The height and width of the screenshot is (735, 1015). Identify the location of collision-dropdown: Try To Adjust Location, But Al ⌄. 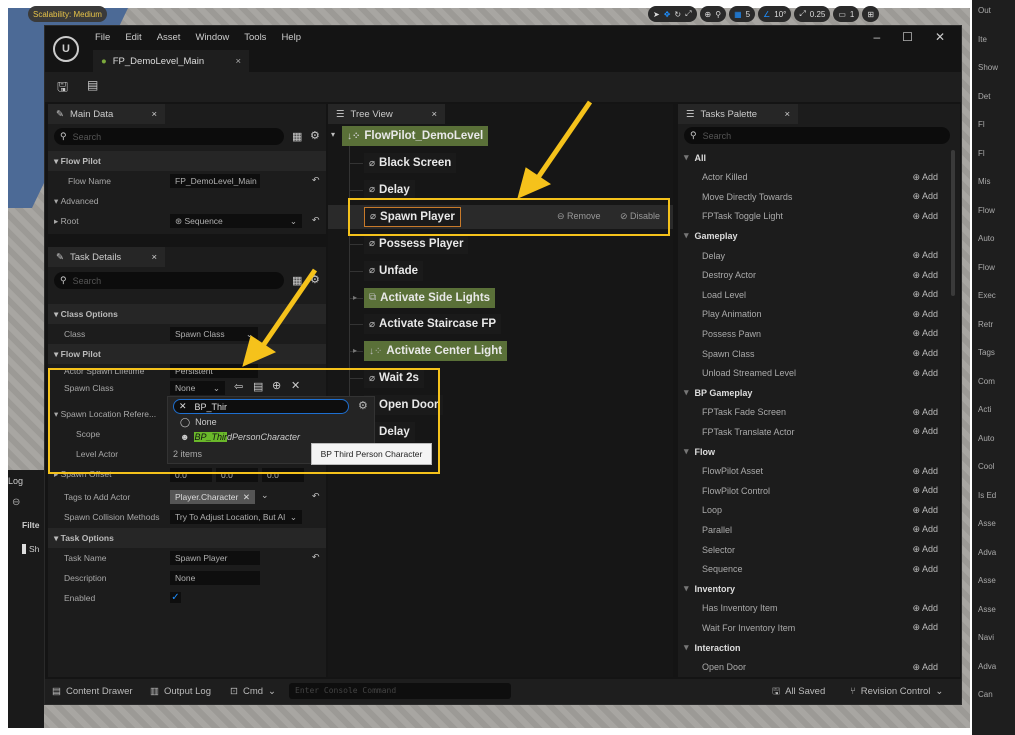
(236, 517).